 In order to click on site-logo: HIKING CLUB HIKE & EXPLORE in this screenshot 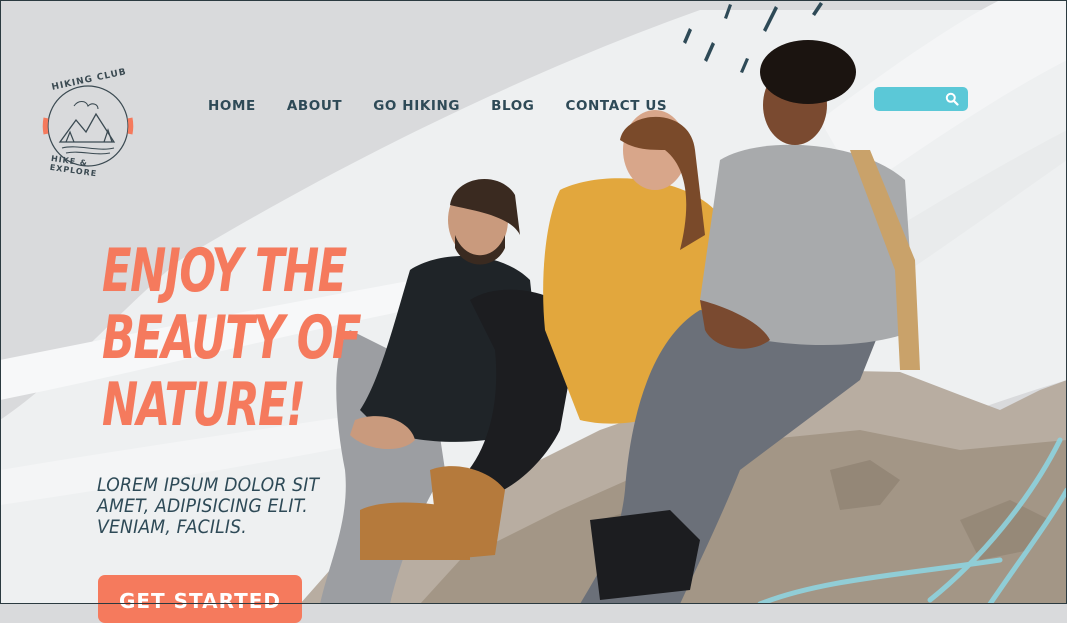, I will do `click(88, 123)`.